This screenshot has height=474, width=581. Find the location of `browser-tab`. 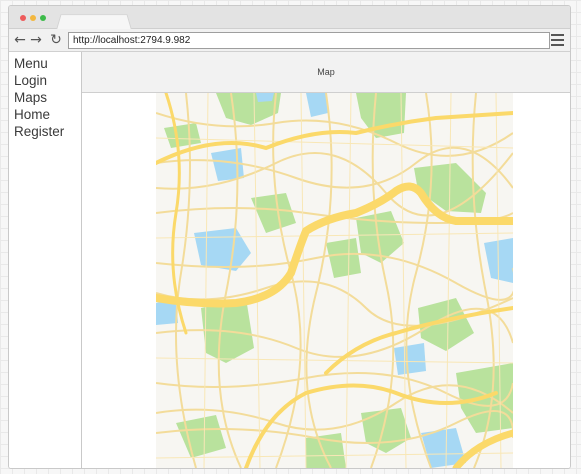

browser-tab is located at coordinates (94, 22).